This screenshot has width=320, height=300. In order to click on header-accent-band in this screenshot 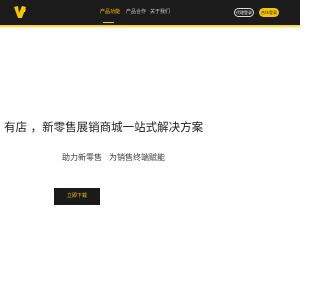, I will do `click(150, 26)`.